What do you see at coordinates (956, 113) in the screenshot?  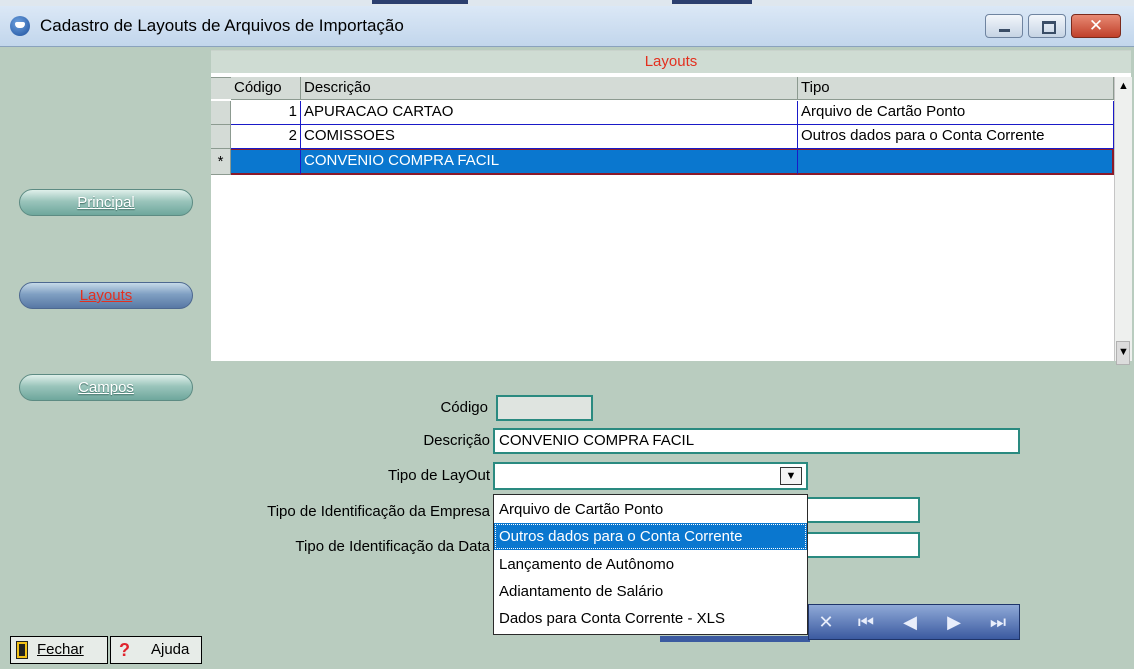 I see `cell-tipo: Arquivo de Cartão Ponto` at bounding box center [956, 113].